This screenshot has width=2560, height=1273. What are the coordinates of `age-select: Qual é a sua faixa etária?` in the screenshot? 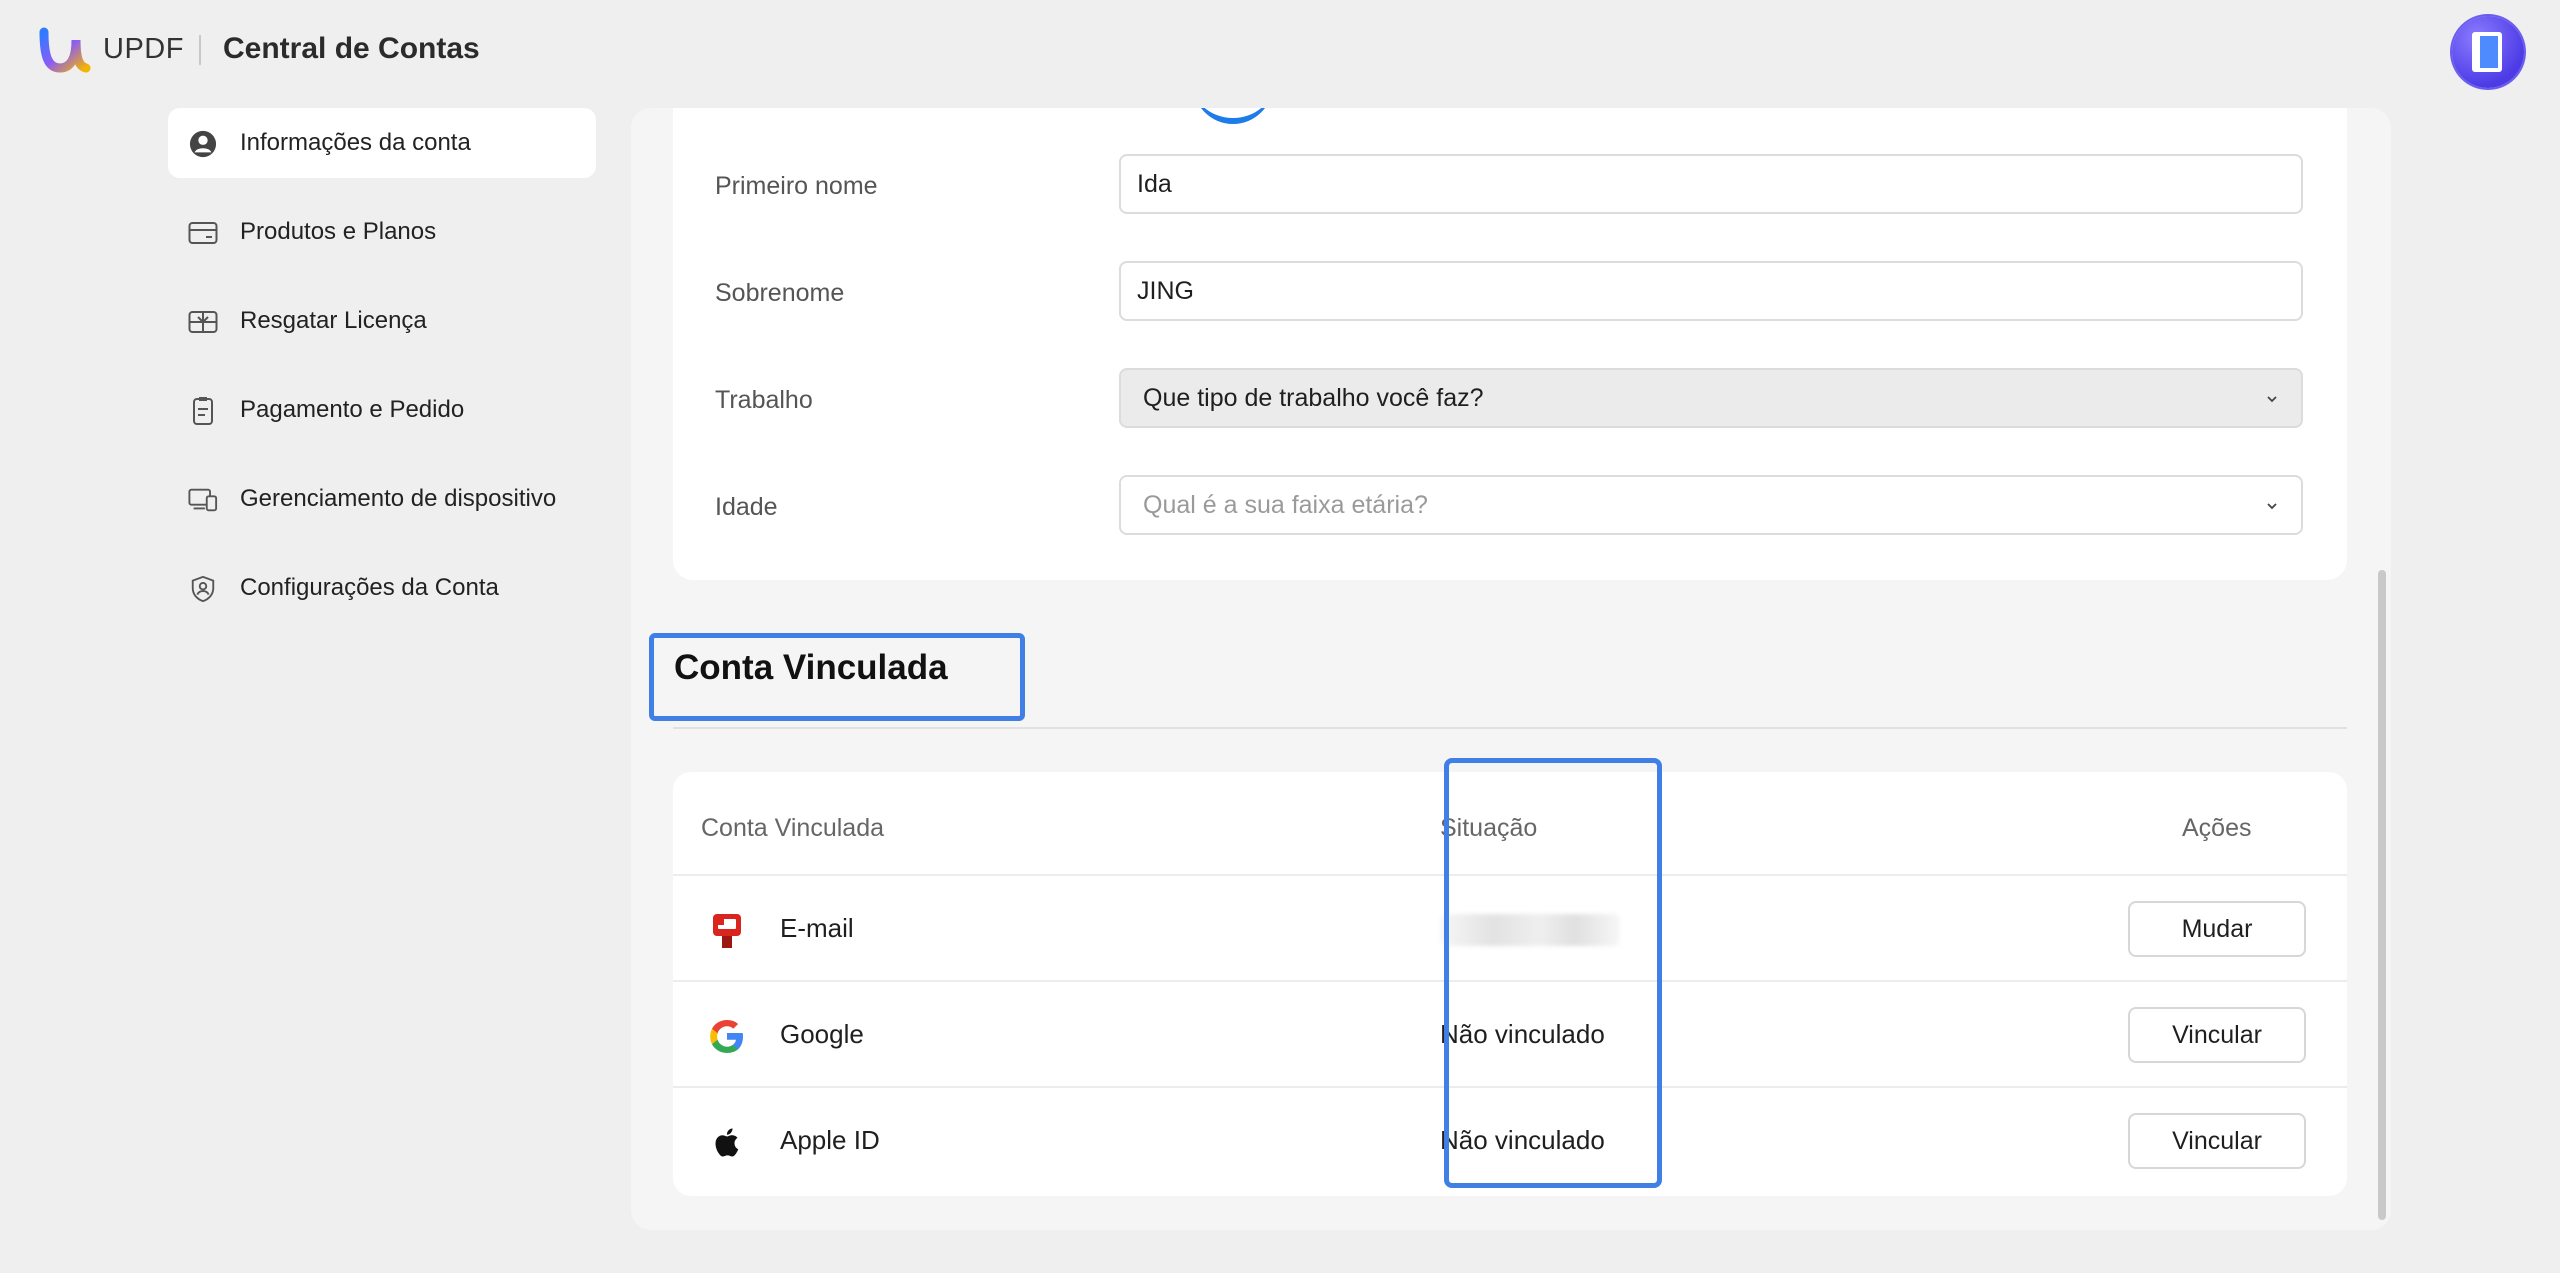 It's located at (1711, 505).